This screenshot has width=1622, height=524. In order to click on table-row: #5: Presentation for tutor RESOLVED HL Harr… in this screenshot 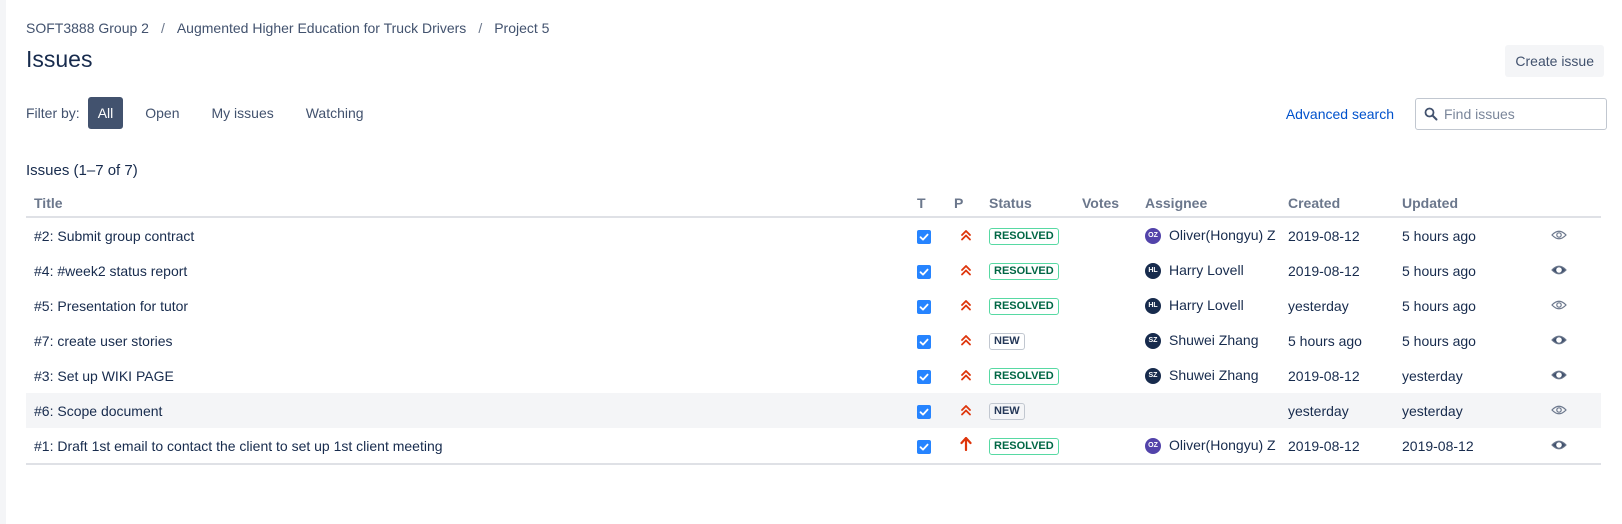, I will do `click(813, 305)`.